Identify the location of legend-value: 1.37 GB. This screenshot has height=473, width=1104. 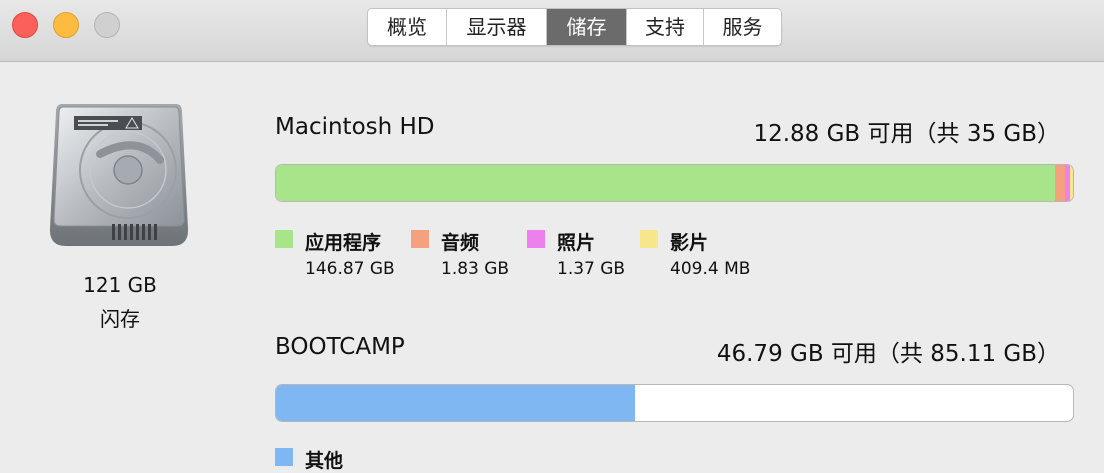
(591, 269).